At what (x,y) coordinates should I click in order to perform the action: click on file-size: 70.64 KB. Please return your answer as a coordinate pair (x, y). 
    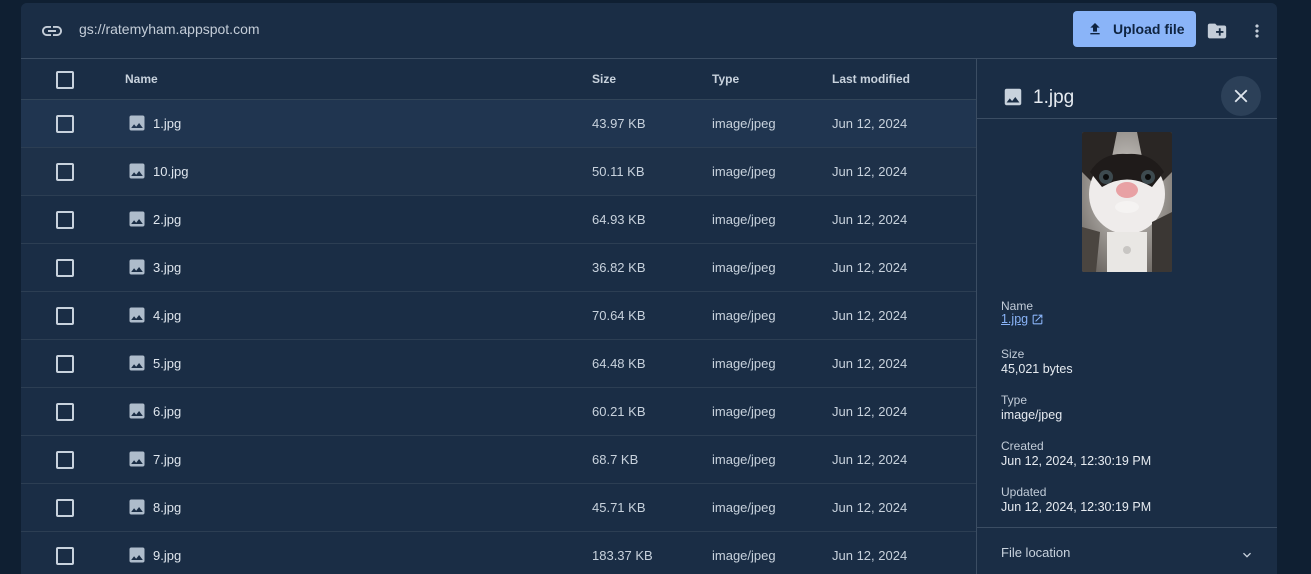
    Looking at the image, I should click on (619, 315).